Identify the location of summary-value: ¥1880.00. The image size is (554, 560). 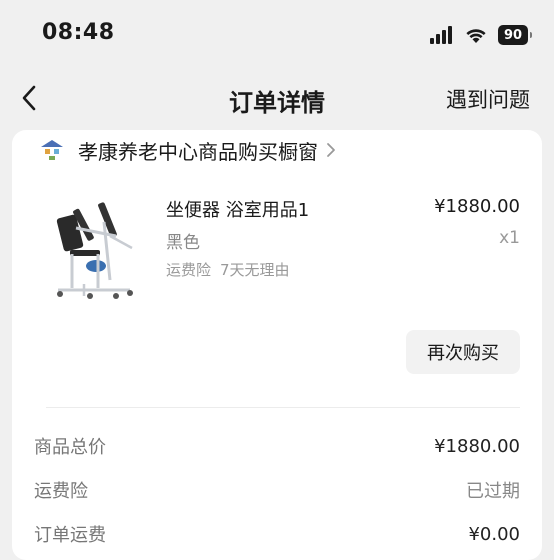
(477, 446).